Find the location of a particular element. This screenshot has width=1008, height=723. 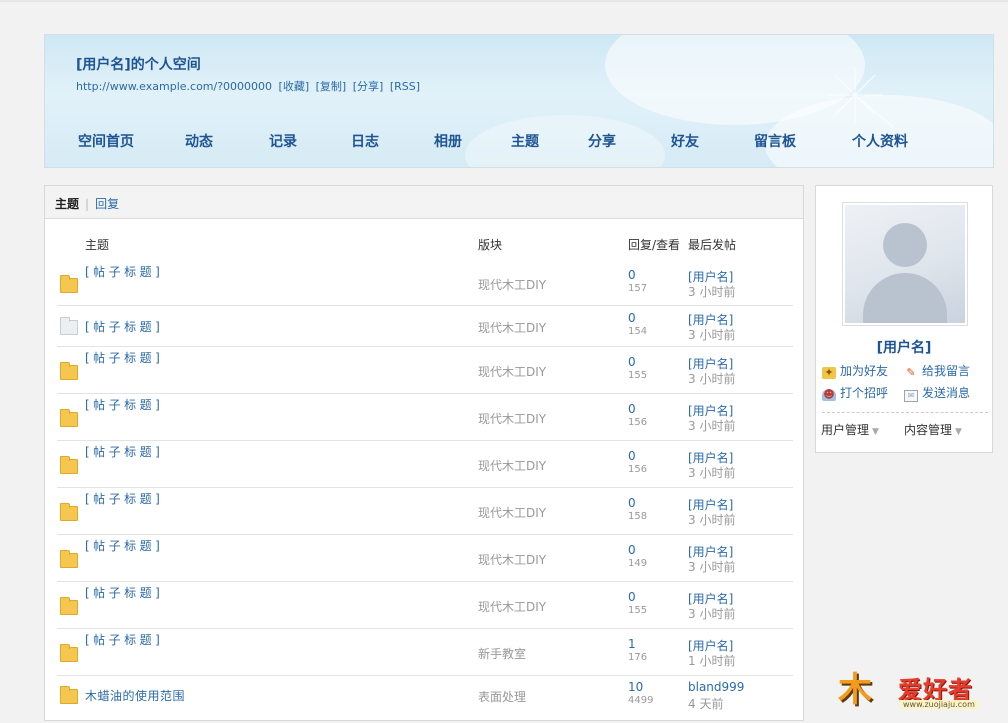

add-friend-button: ✦ 加为好友 is located at coordinates (855, 370).